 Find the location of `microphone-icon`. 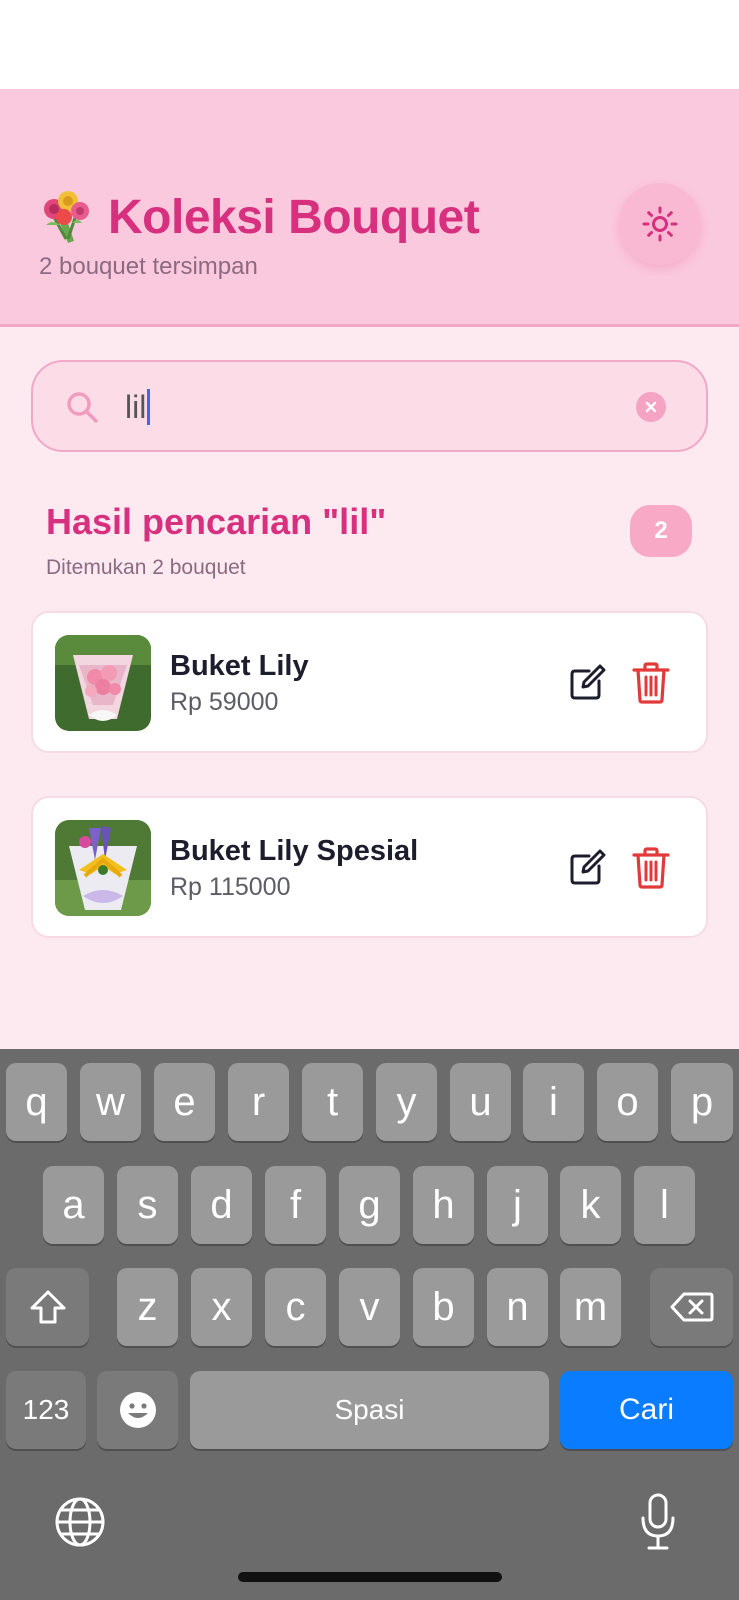

microphone-icon is located at coordinates (658, 1522).